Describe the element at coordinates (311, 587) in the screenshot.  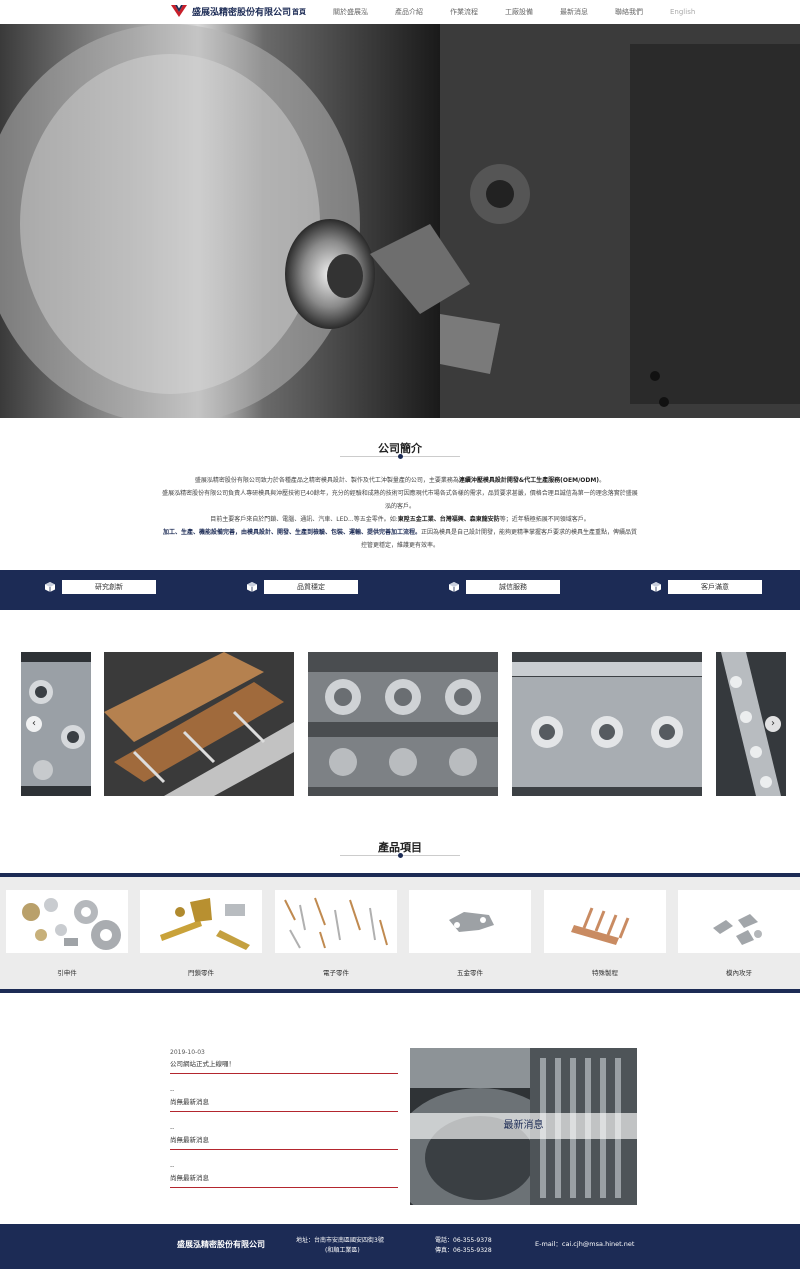
I see `value-label: 品質穩定` at that location.